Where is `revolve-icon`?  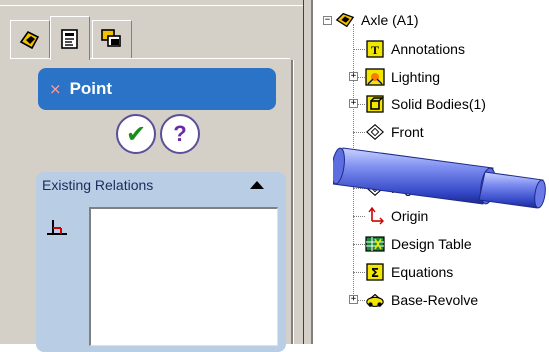
revolve-icon is located at coordinates (375, 300).